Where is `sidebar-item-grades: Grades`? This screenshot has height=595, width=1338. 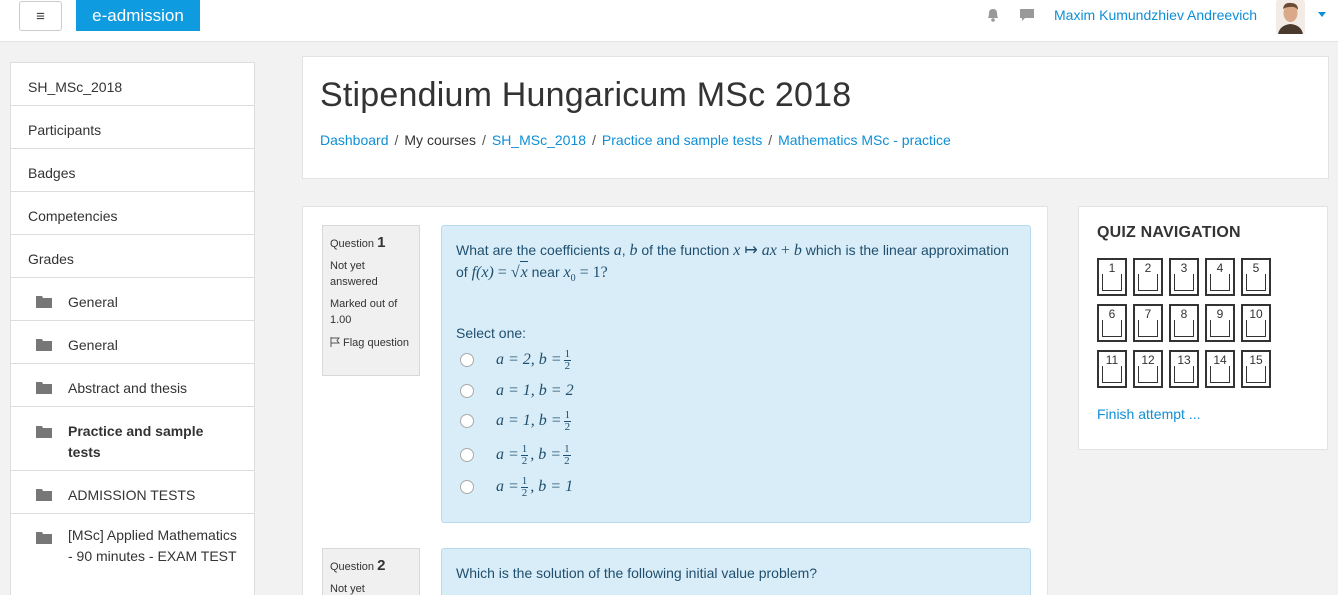 sidebar-item-grades: Grades is located at coordinates (132, 256).